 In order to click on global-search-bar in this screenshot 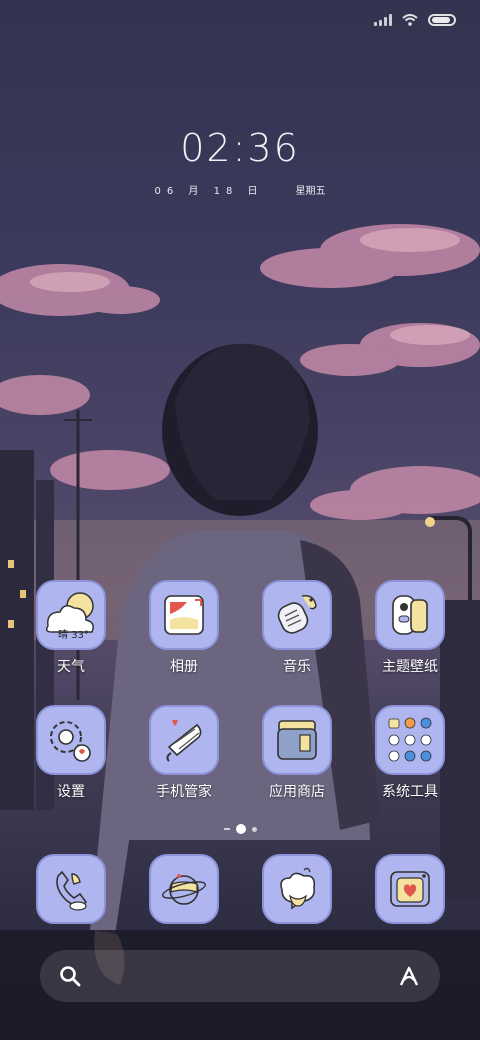, I will do `click(240, 976)`.